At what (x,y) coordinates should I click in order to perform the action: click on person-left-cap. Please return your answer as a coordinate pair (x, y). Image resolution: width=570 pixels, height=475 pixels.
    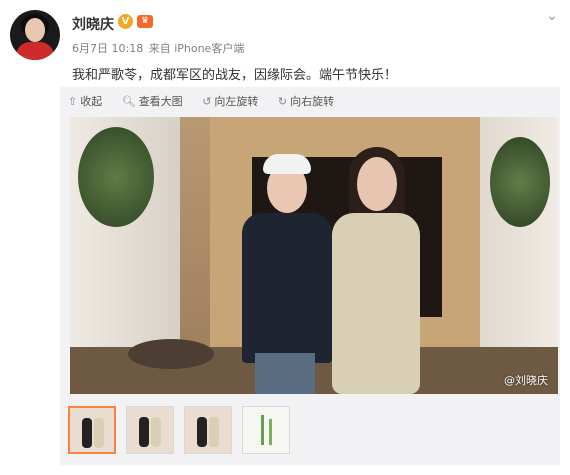
    Looking at the image, I should click on (287, 164).